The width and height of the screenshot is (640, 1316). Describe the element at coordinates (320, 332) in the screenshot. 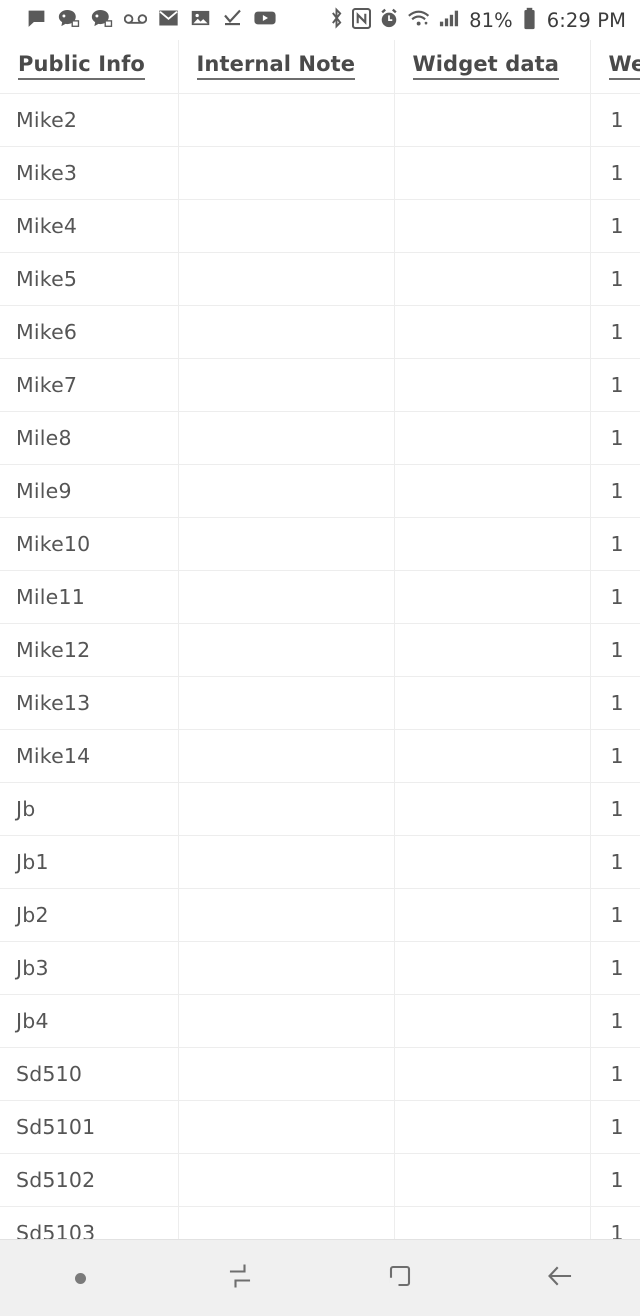

I see `table-row: Mike6 1` at that location.